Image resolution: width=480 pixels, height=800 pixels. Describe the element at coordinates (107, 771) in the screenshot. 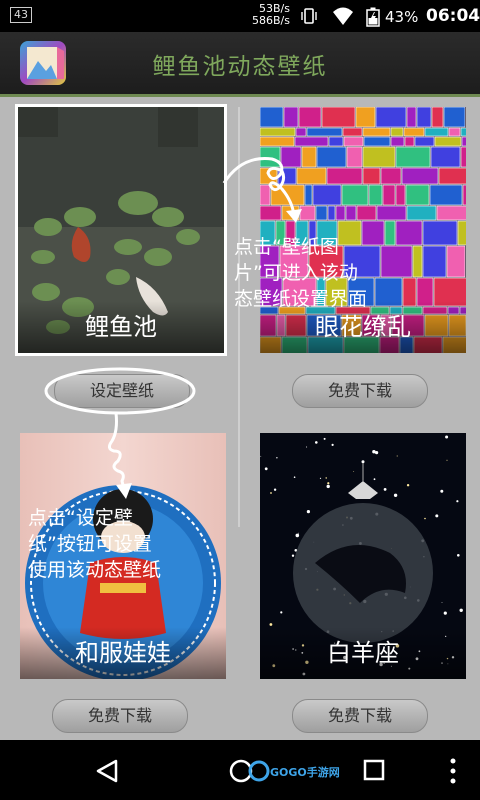

I see `back-icon` at that location.